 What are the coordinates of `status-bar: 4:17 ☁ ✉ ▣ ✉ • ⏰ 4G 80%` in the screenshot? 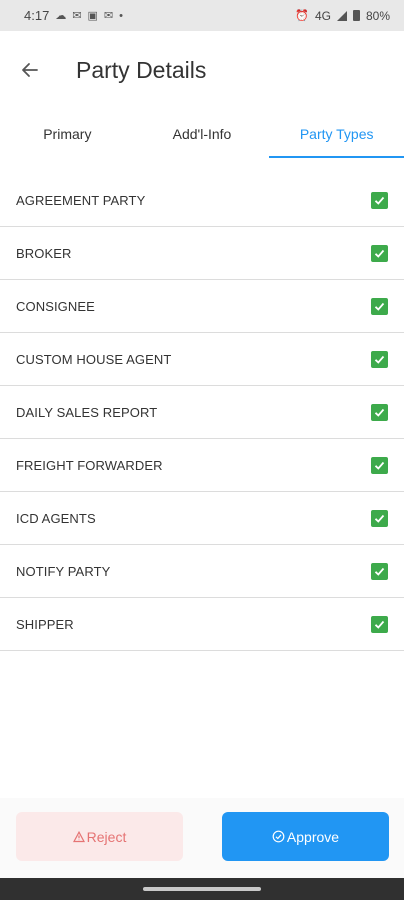 It's located at (202, 15).